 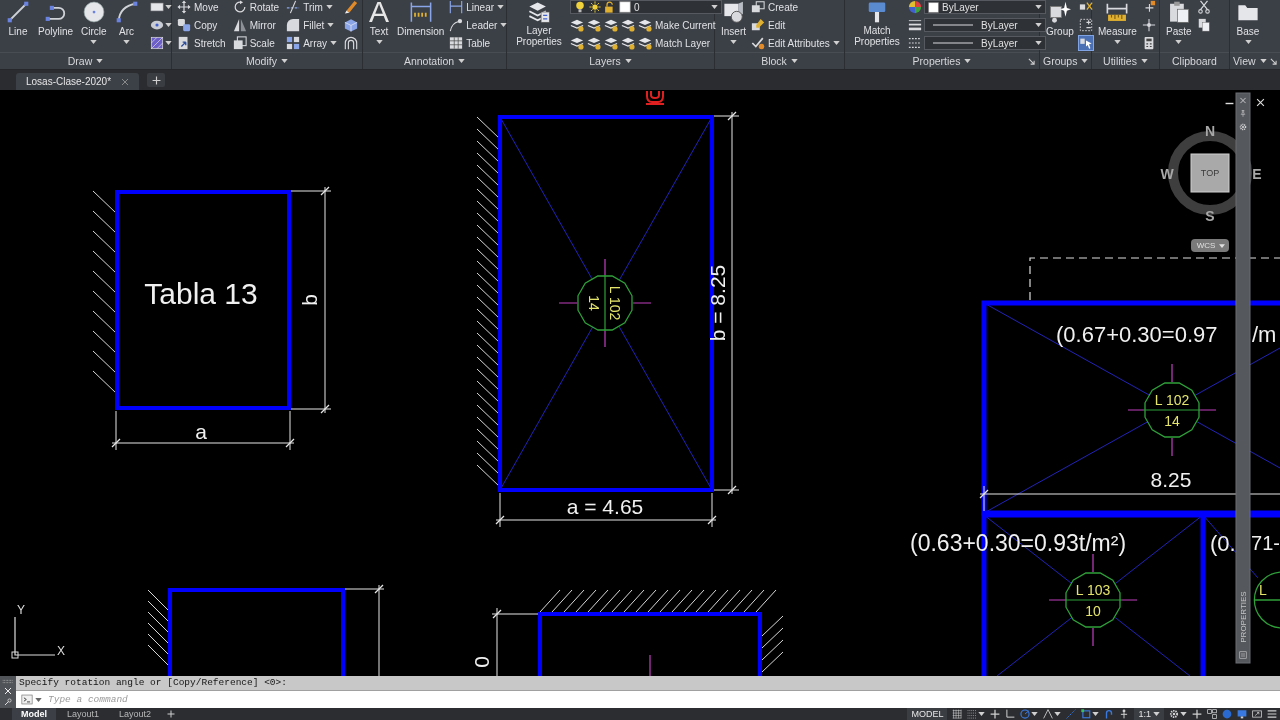 What do you see at coordinates (1250, 61) in the screenshot?
I see `panel-title-button: View` at bounding box center [1250, 61].